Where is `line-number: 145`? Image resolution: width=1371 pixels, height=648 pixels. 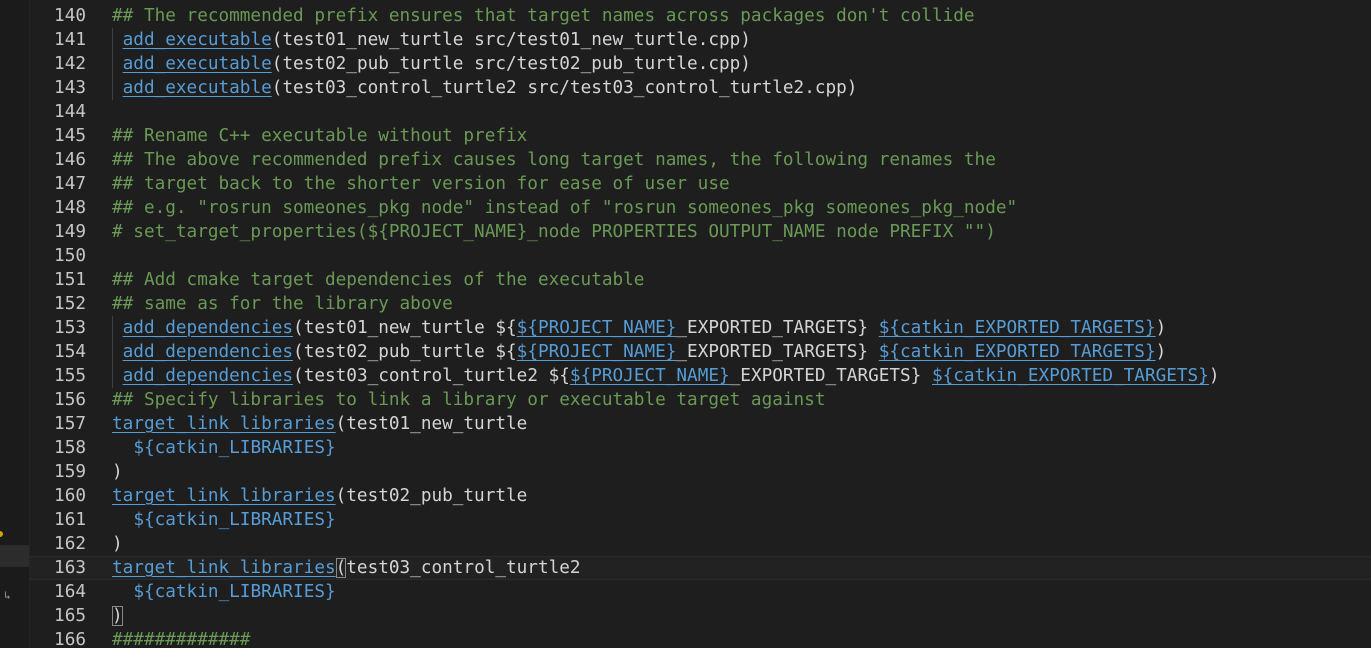 line-number: 145 is located at coordinates (70, 136).